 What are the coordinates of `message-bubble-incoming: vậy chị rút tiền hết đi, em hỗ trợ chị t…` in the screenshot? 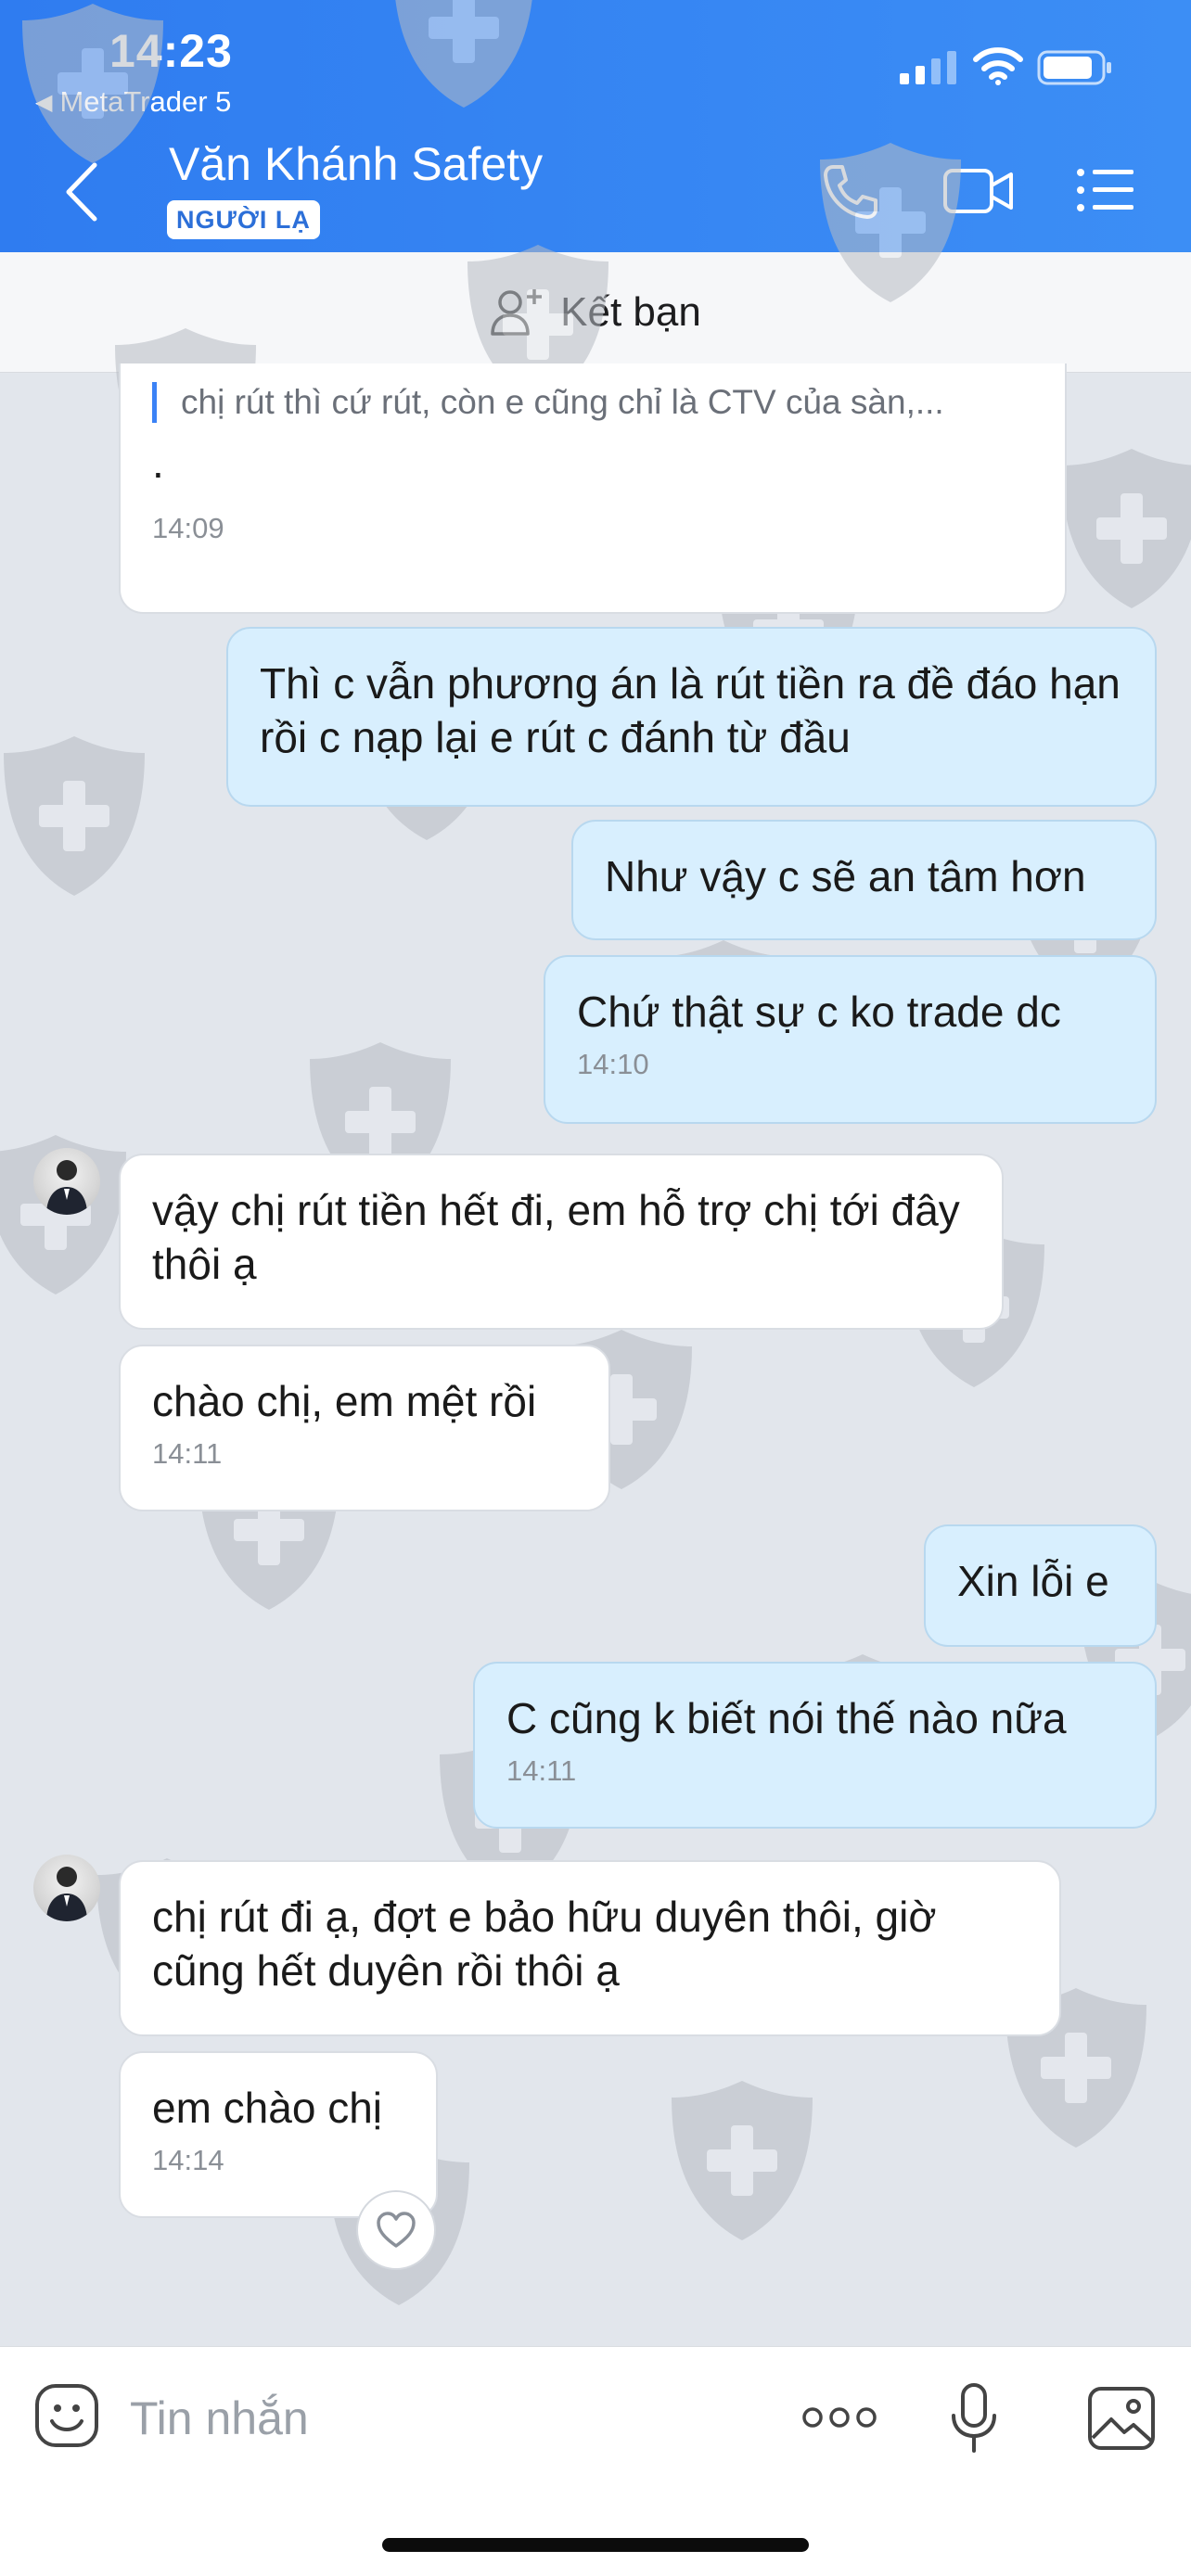 It's located at (561, 1242).